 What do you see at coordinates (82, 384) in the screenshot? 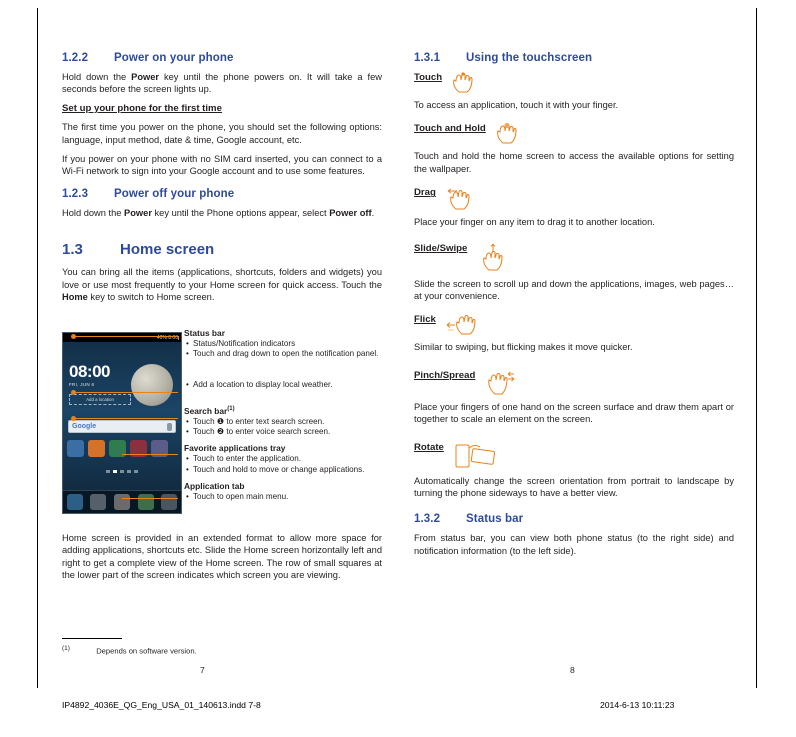
I see `clock-date: FRI, JUN 6` at bounding box center [82, 384].